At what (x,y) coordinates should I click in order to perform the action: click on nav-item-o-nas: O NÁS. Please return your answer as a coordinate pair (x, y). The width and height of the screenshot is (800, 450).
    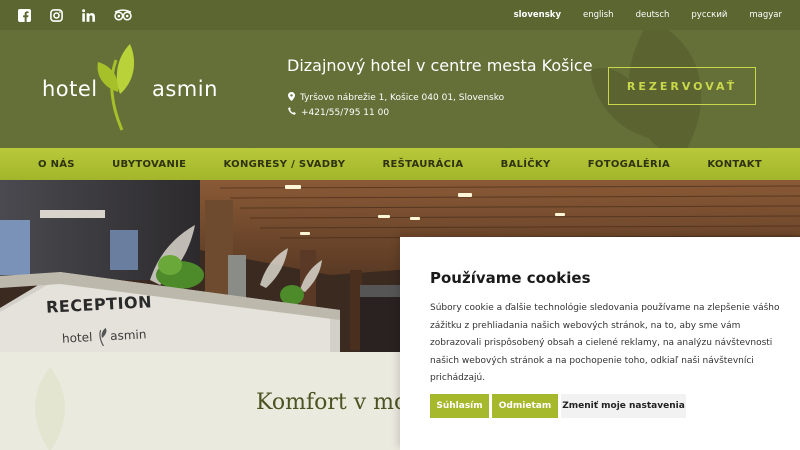
    Looking at the image, I should click on (56, 164).